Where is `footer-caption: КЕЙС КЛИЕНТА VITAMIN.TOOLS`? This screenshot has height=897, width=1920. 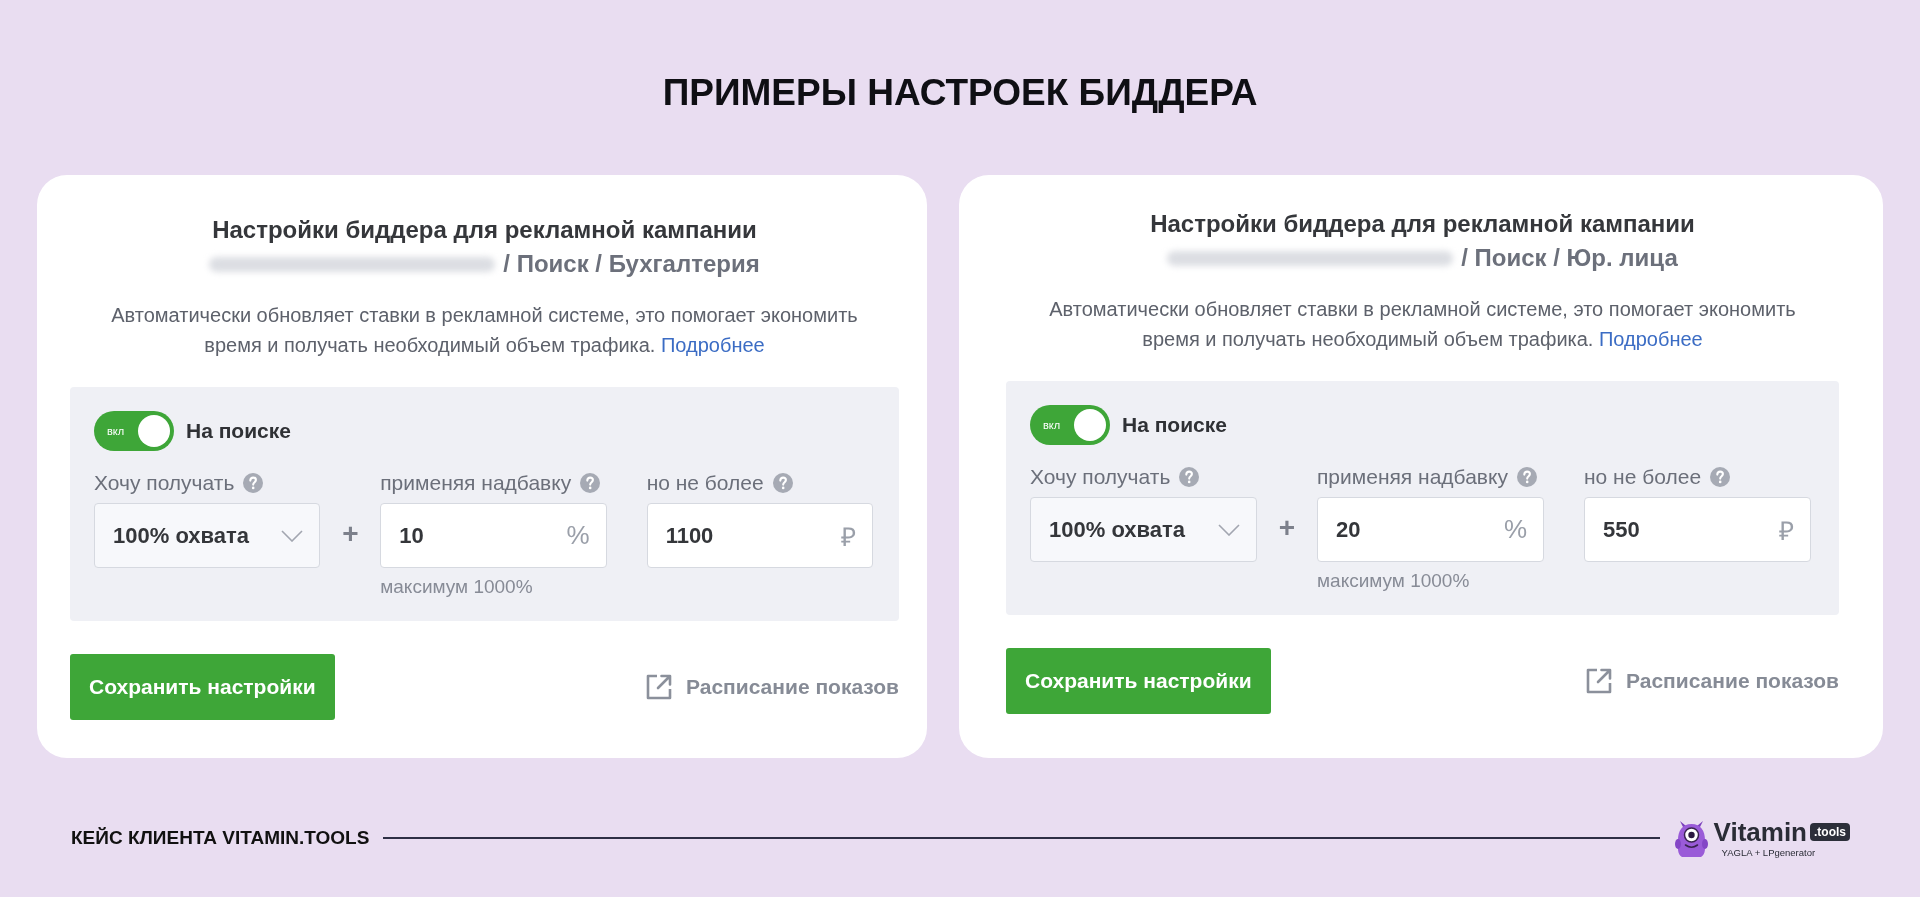
footer-caption: КЕЙС КЛИЕНТА VITAMIN.TOOLS is located at coordinates (220, 838).